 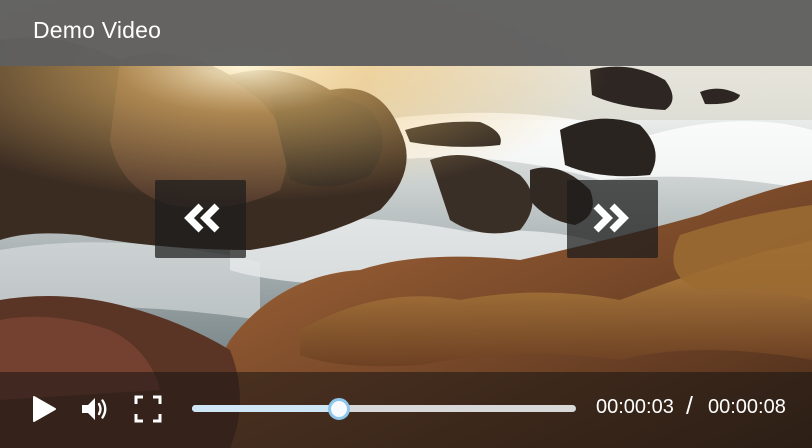 I want to click on title-bar: Demo Video, so click(x=406, y=33).